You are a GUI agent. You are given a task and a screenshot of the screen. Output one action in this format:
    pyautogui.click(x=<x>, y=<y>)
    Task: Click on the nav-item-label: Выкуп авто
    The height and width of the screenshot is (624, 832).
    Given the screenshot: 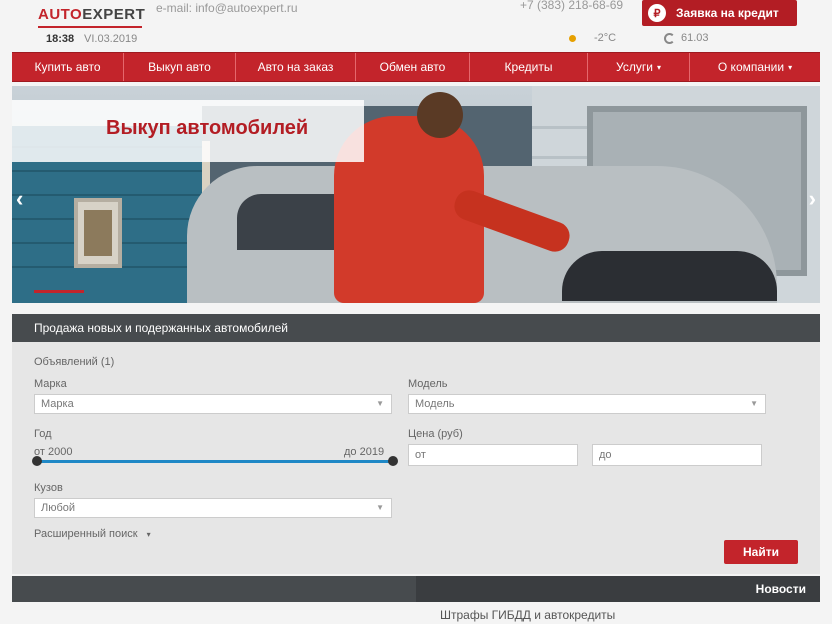 What is the action you would take?
    pyautogui.click(x=179, y=67)
    